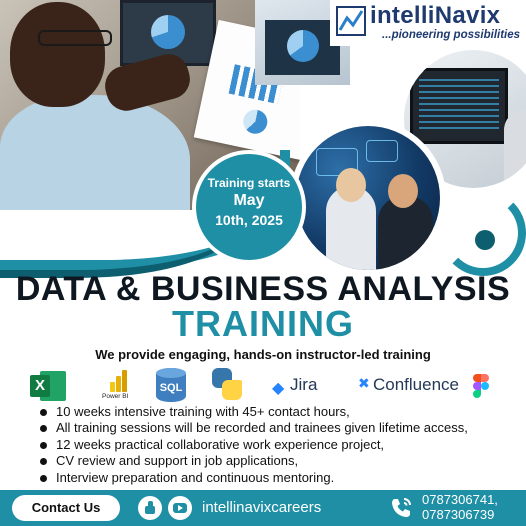 This screenshot has height=526, width=526. Describe the element at coordinates (249, 183) in the screenshot. I see `badge-line1: Training starts` at that location.